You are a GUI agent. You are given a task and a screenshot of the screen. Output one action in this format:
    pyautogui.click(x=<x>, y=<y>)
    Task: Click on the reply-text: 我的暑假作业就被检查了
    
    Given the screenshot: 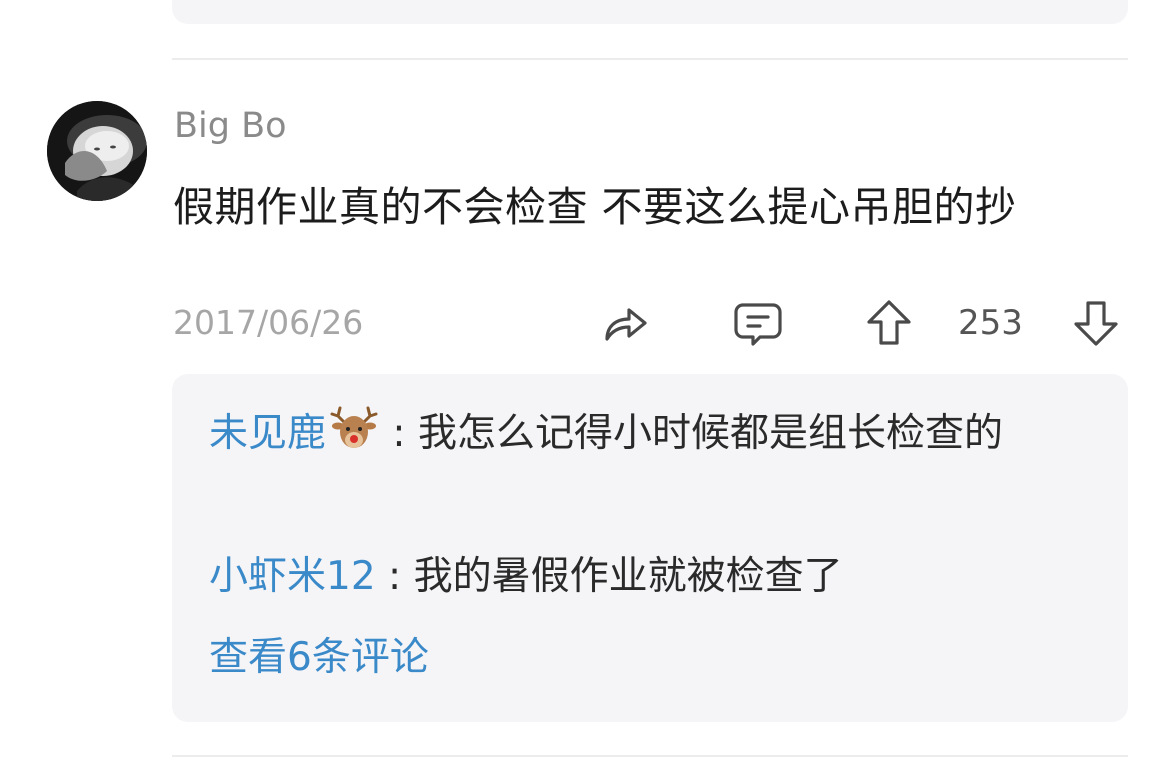 What is the action you would take?
    pyautogui.click(x=628, y=576)
    